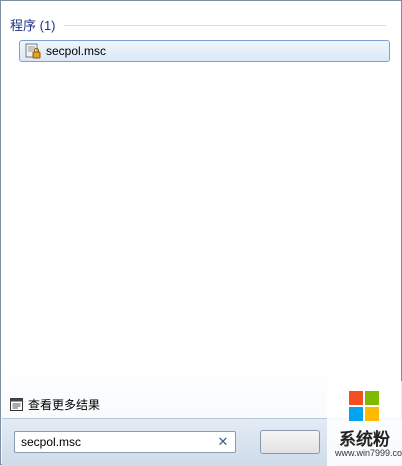 The height and width of the screenshot is (466, 402). Describe the element at coordinates (364, 406) in the screenshot. I see `windows-logo-icon` at that location.